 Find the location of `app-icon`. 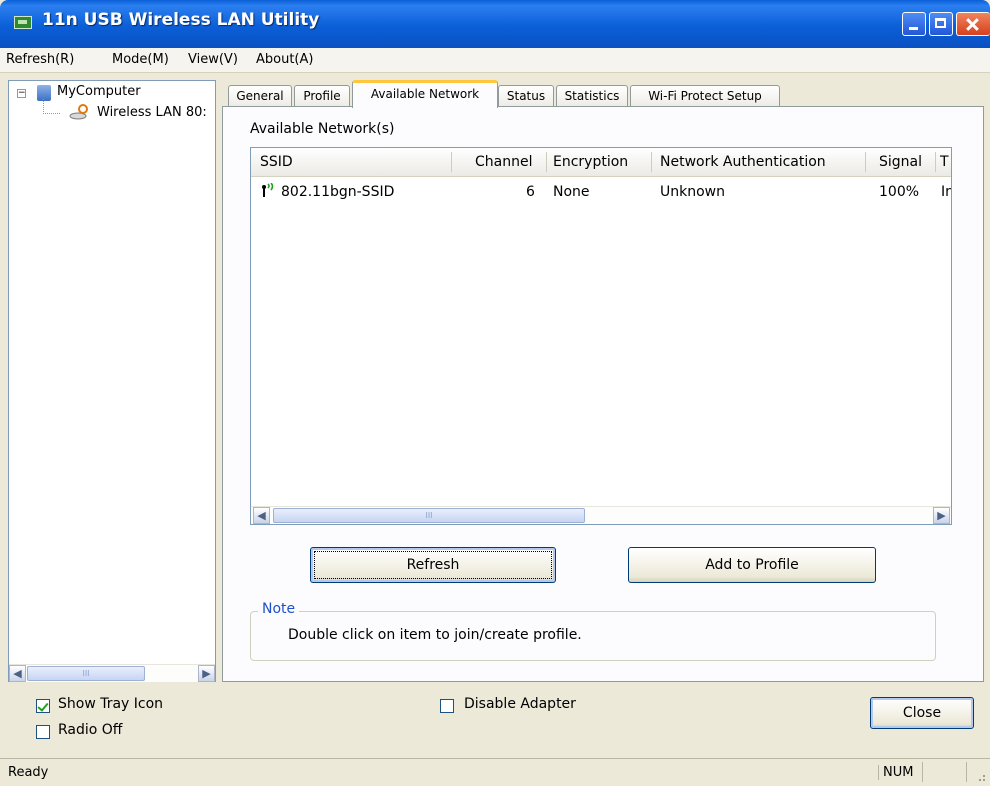

app-icon is located at coordinates (23, 22).